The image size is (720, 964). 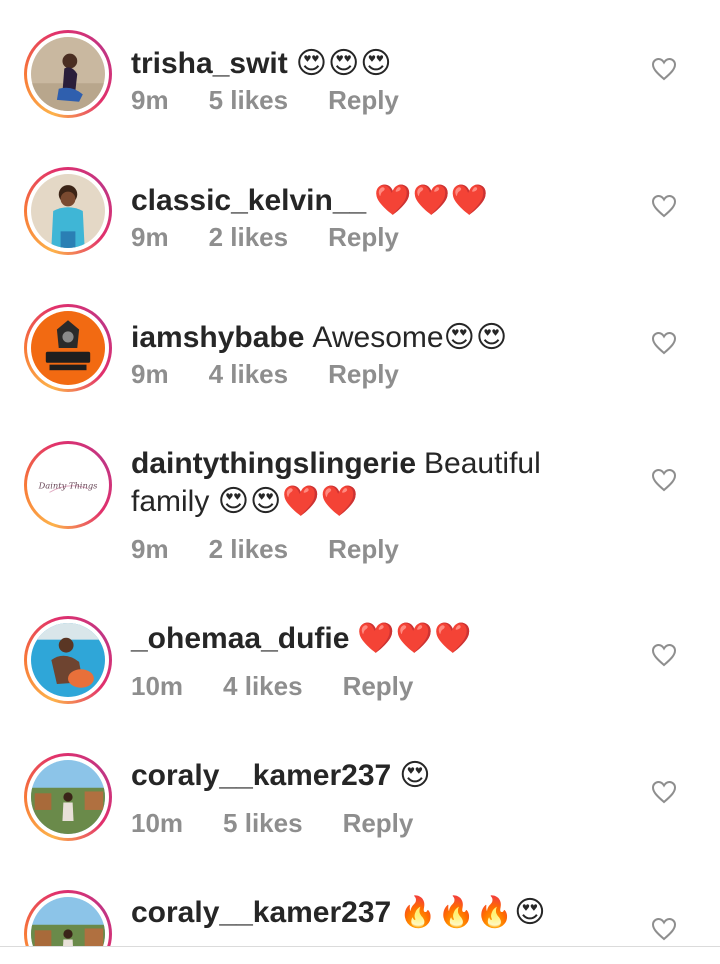 I want to click on comment-text: coraly__kamer237 😍, so click(x=366, y=776).